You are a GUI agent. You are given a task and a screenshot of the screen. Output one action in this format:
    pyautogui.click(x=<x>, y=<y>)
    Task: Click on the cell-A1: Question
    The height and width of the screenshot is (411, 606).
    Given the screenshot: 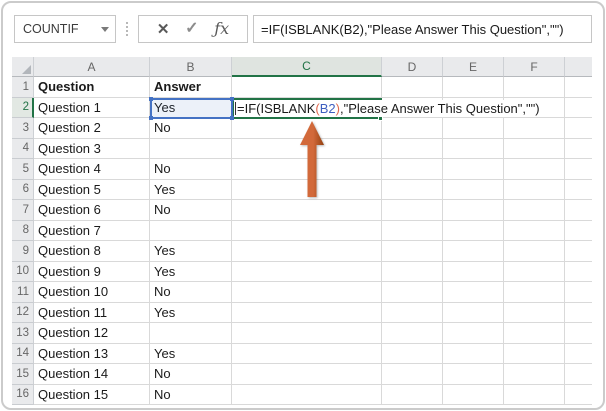 What is the action you would take?
    pyautogui.click(x=92, y=87)
    